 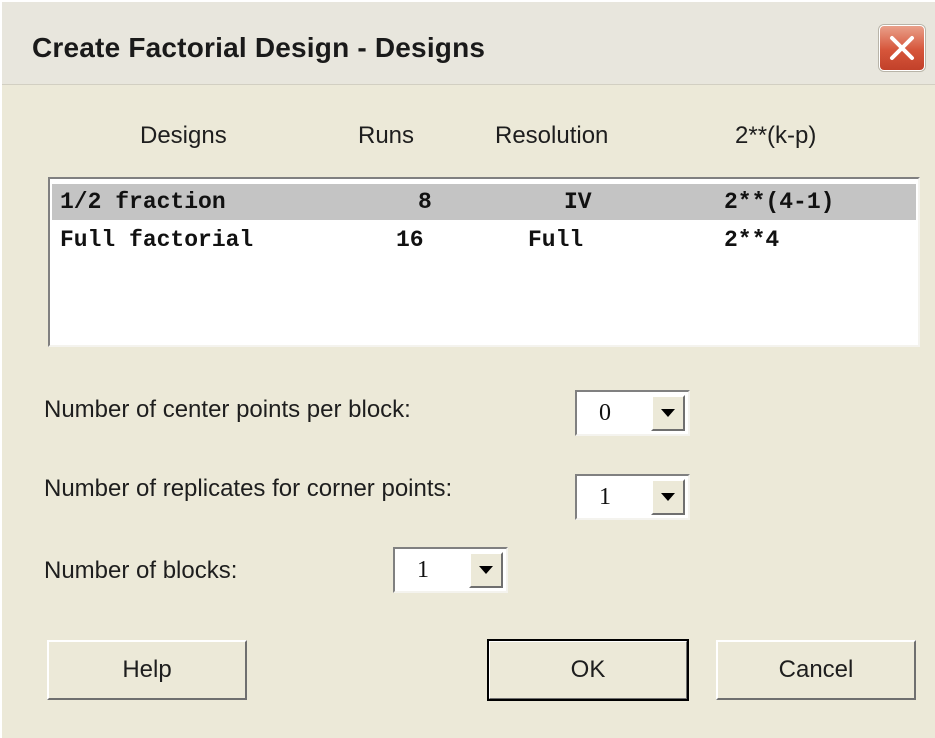 What do you see at coordinates (147, 670) in the screenshot?
I see `help-button: Help` at bounding box center [147, 670].